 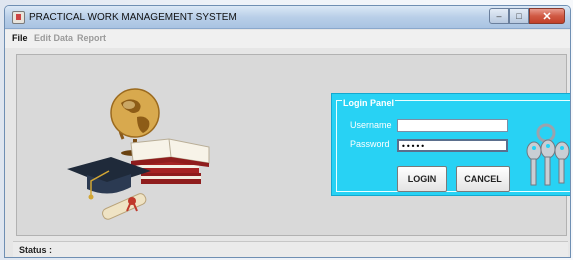 I want to click on title-bar: PRACTICAL WORK MANAGEMENT SYSTEM ‒ □ ✕, so click(x=287, y=17).